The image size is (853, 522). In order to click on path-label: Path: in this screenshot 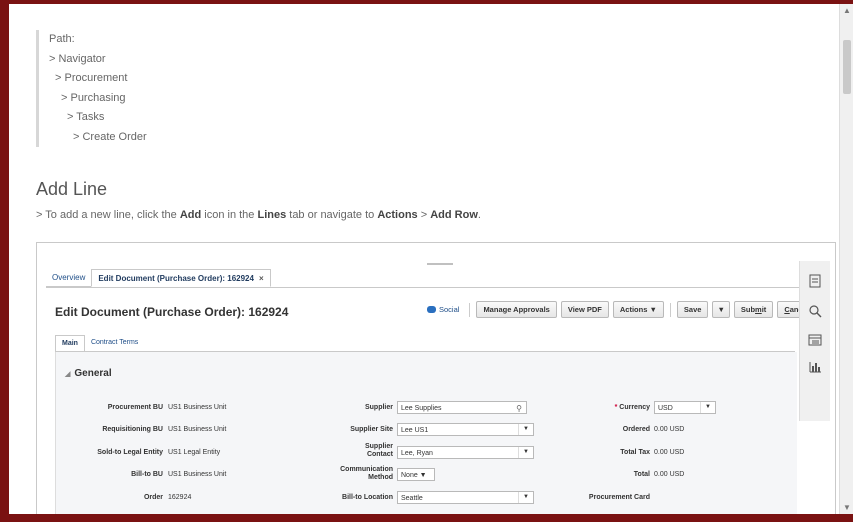, I will do `click(91, 40)`.